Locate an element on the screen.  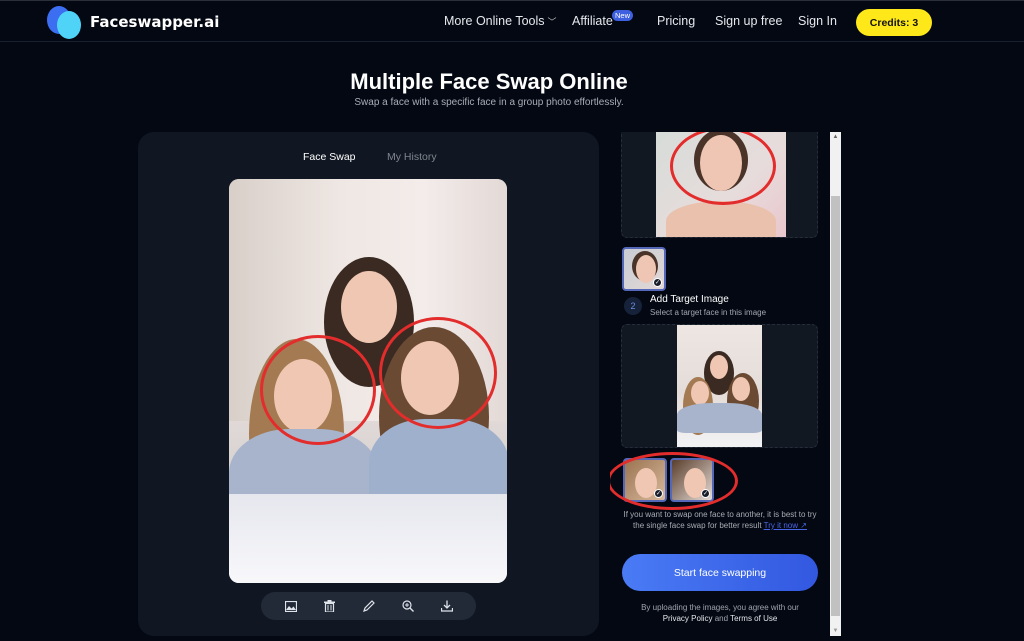
target-image-thumbnail is located at coordinates (719, 386).